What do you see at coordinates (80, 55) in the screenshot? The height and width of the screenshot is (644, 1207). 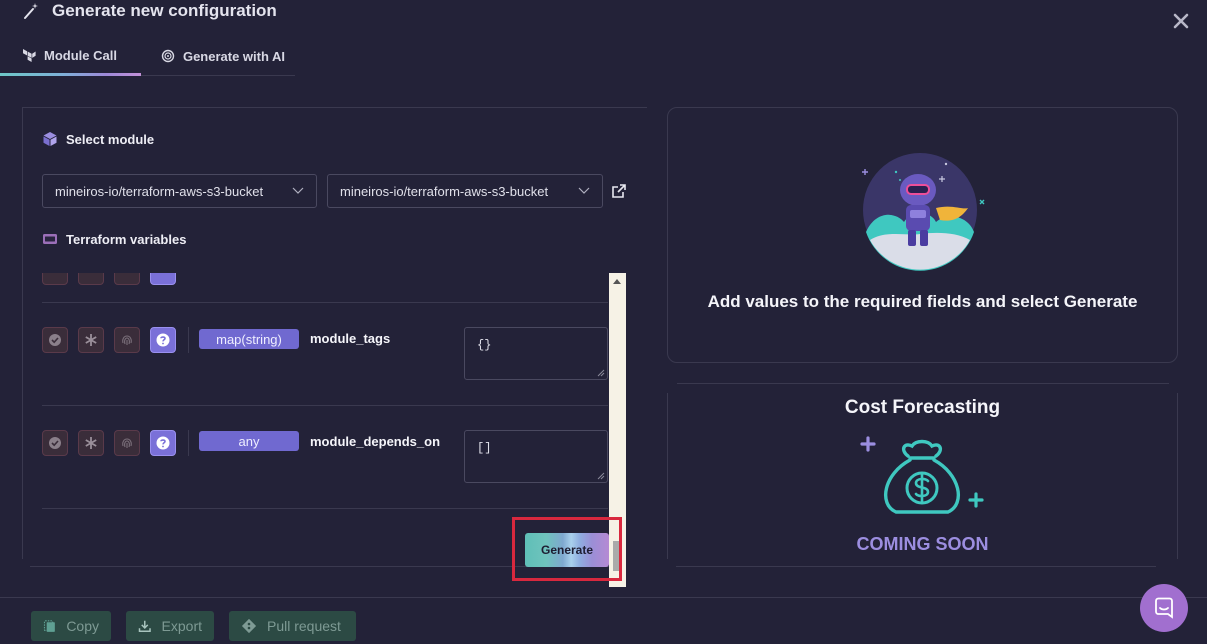 I see `tab-label: Module Call` at bounding box center [80, 55].